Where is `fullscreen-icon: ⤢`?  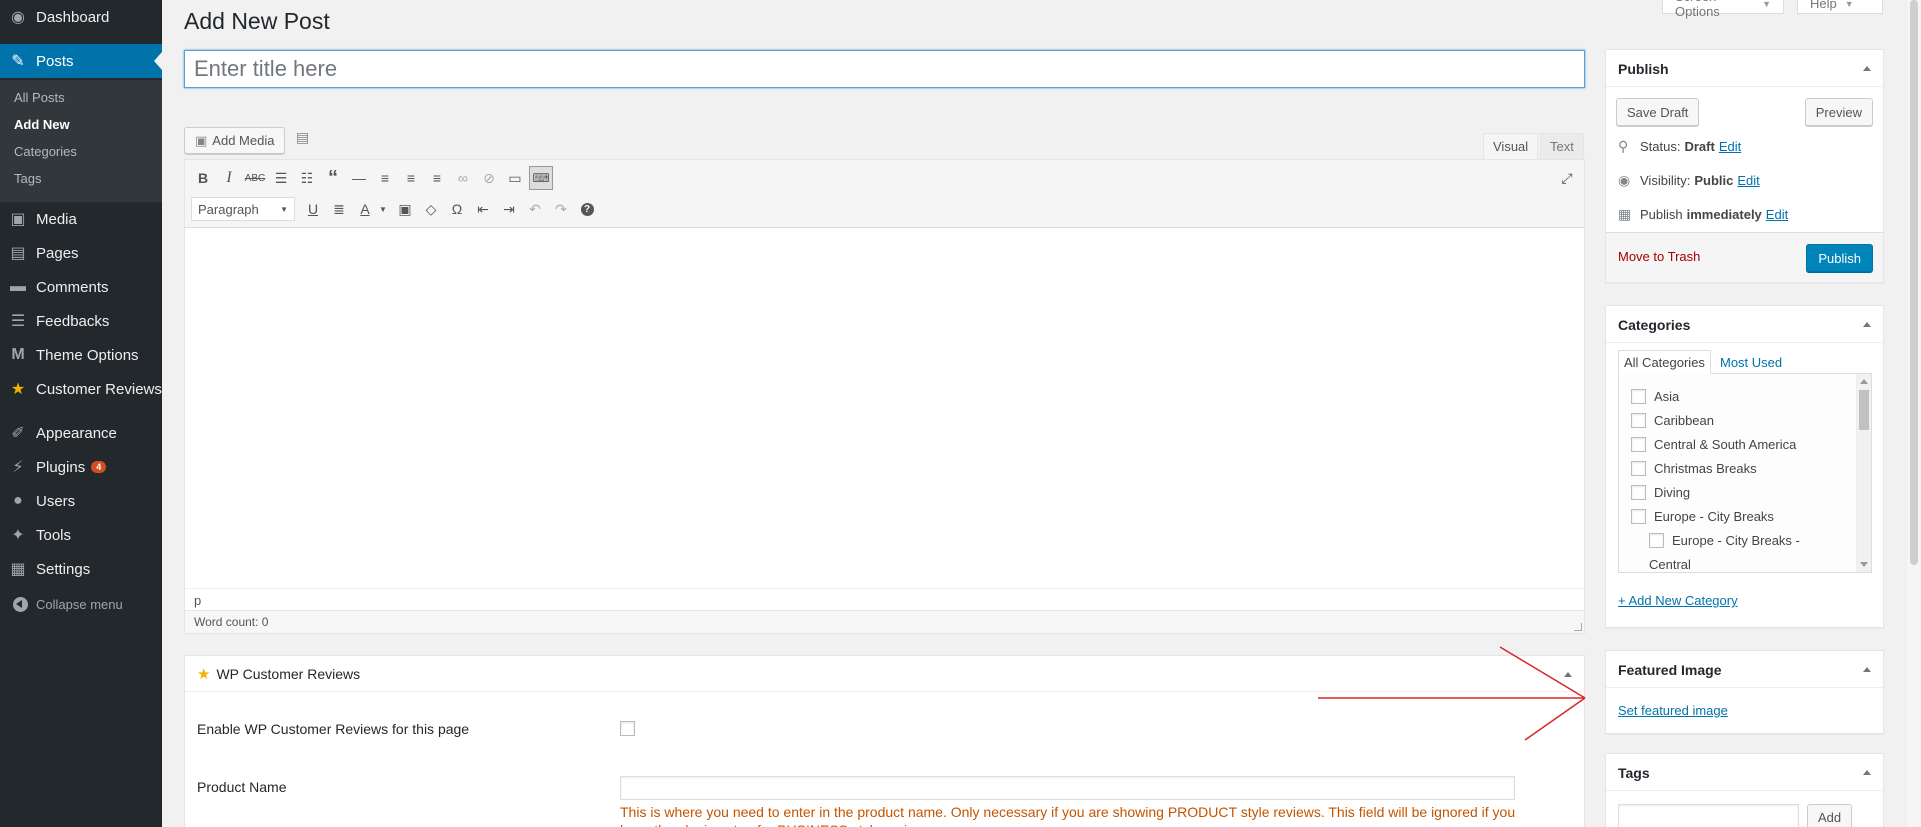 fullscreen-icon: ⤢ is located at coordinates (1567, 178).